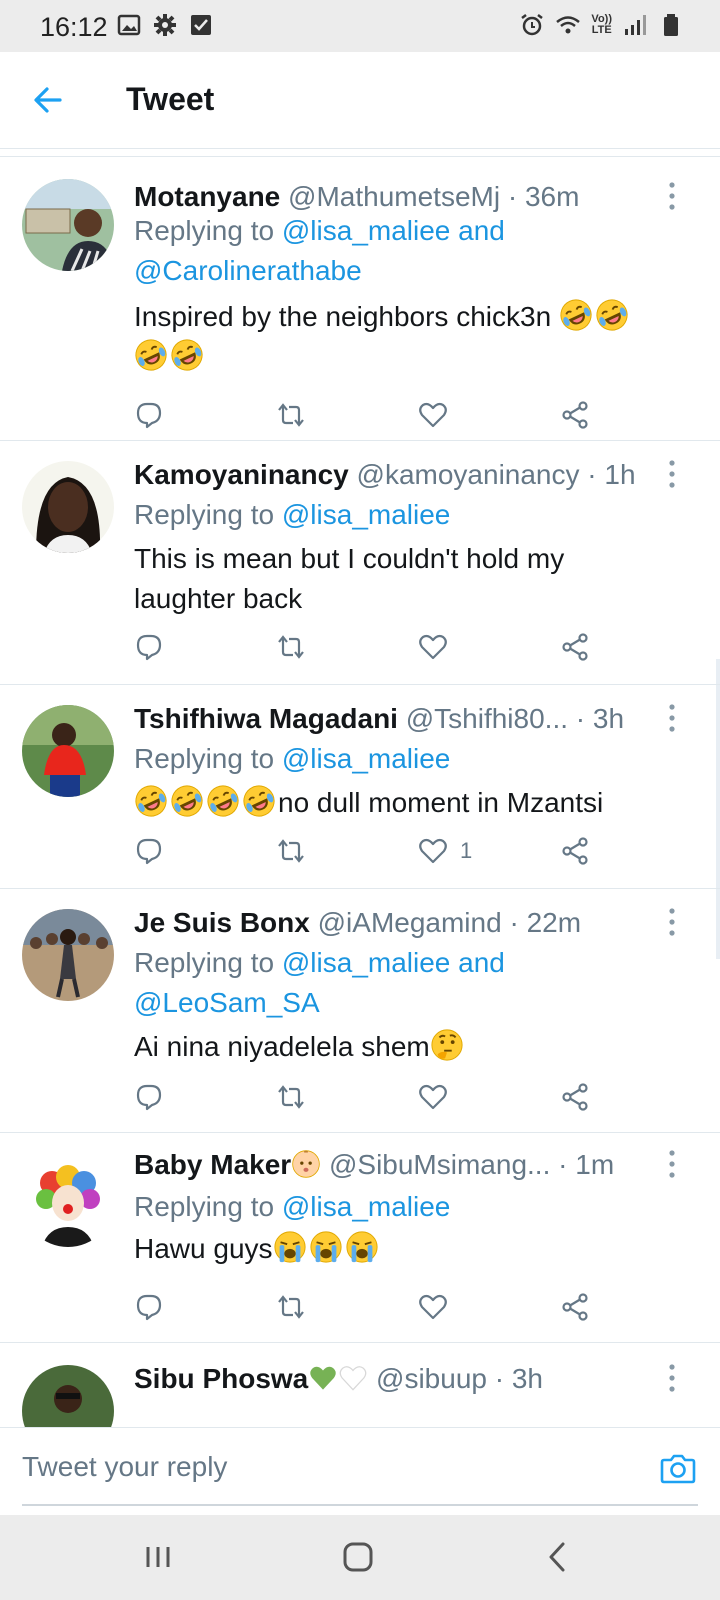  I want to click on user-handle: @kamoyaninancy, so click(468, 474).